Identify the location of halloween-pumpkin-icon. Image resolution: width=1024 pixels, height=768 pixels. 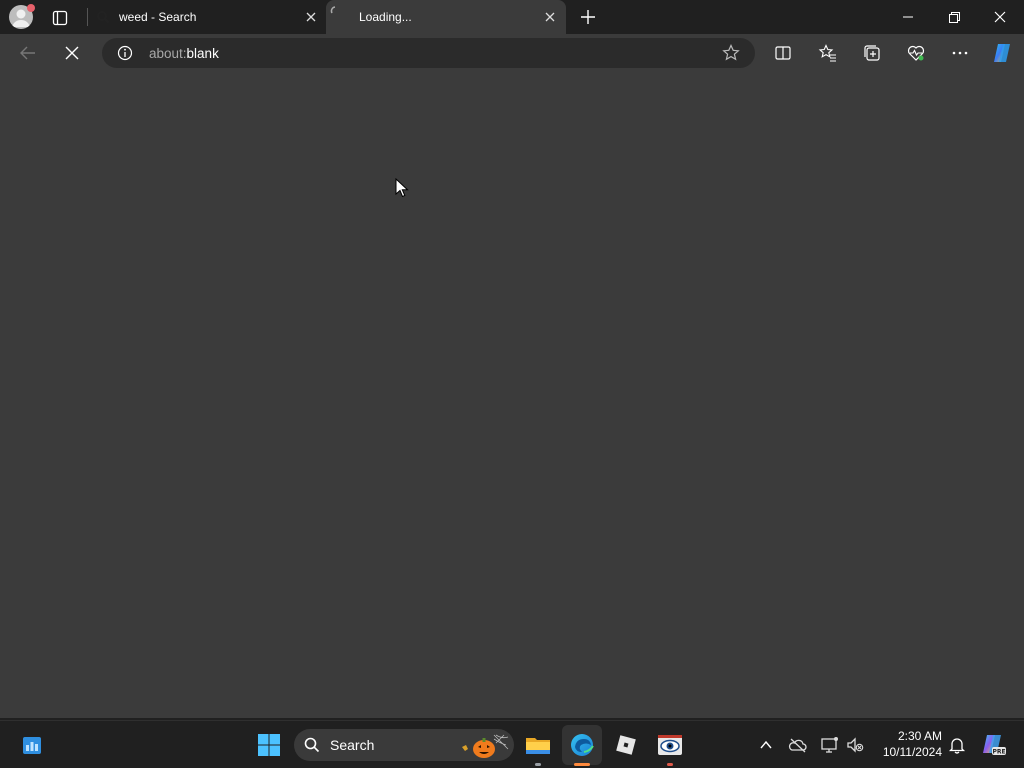
(485, 746).